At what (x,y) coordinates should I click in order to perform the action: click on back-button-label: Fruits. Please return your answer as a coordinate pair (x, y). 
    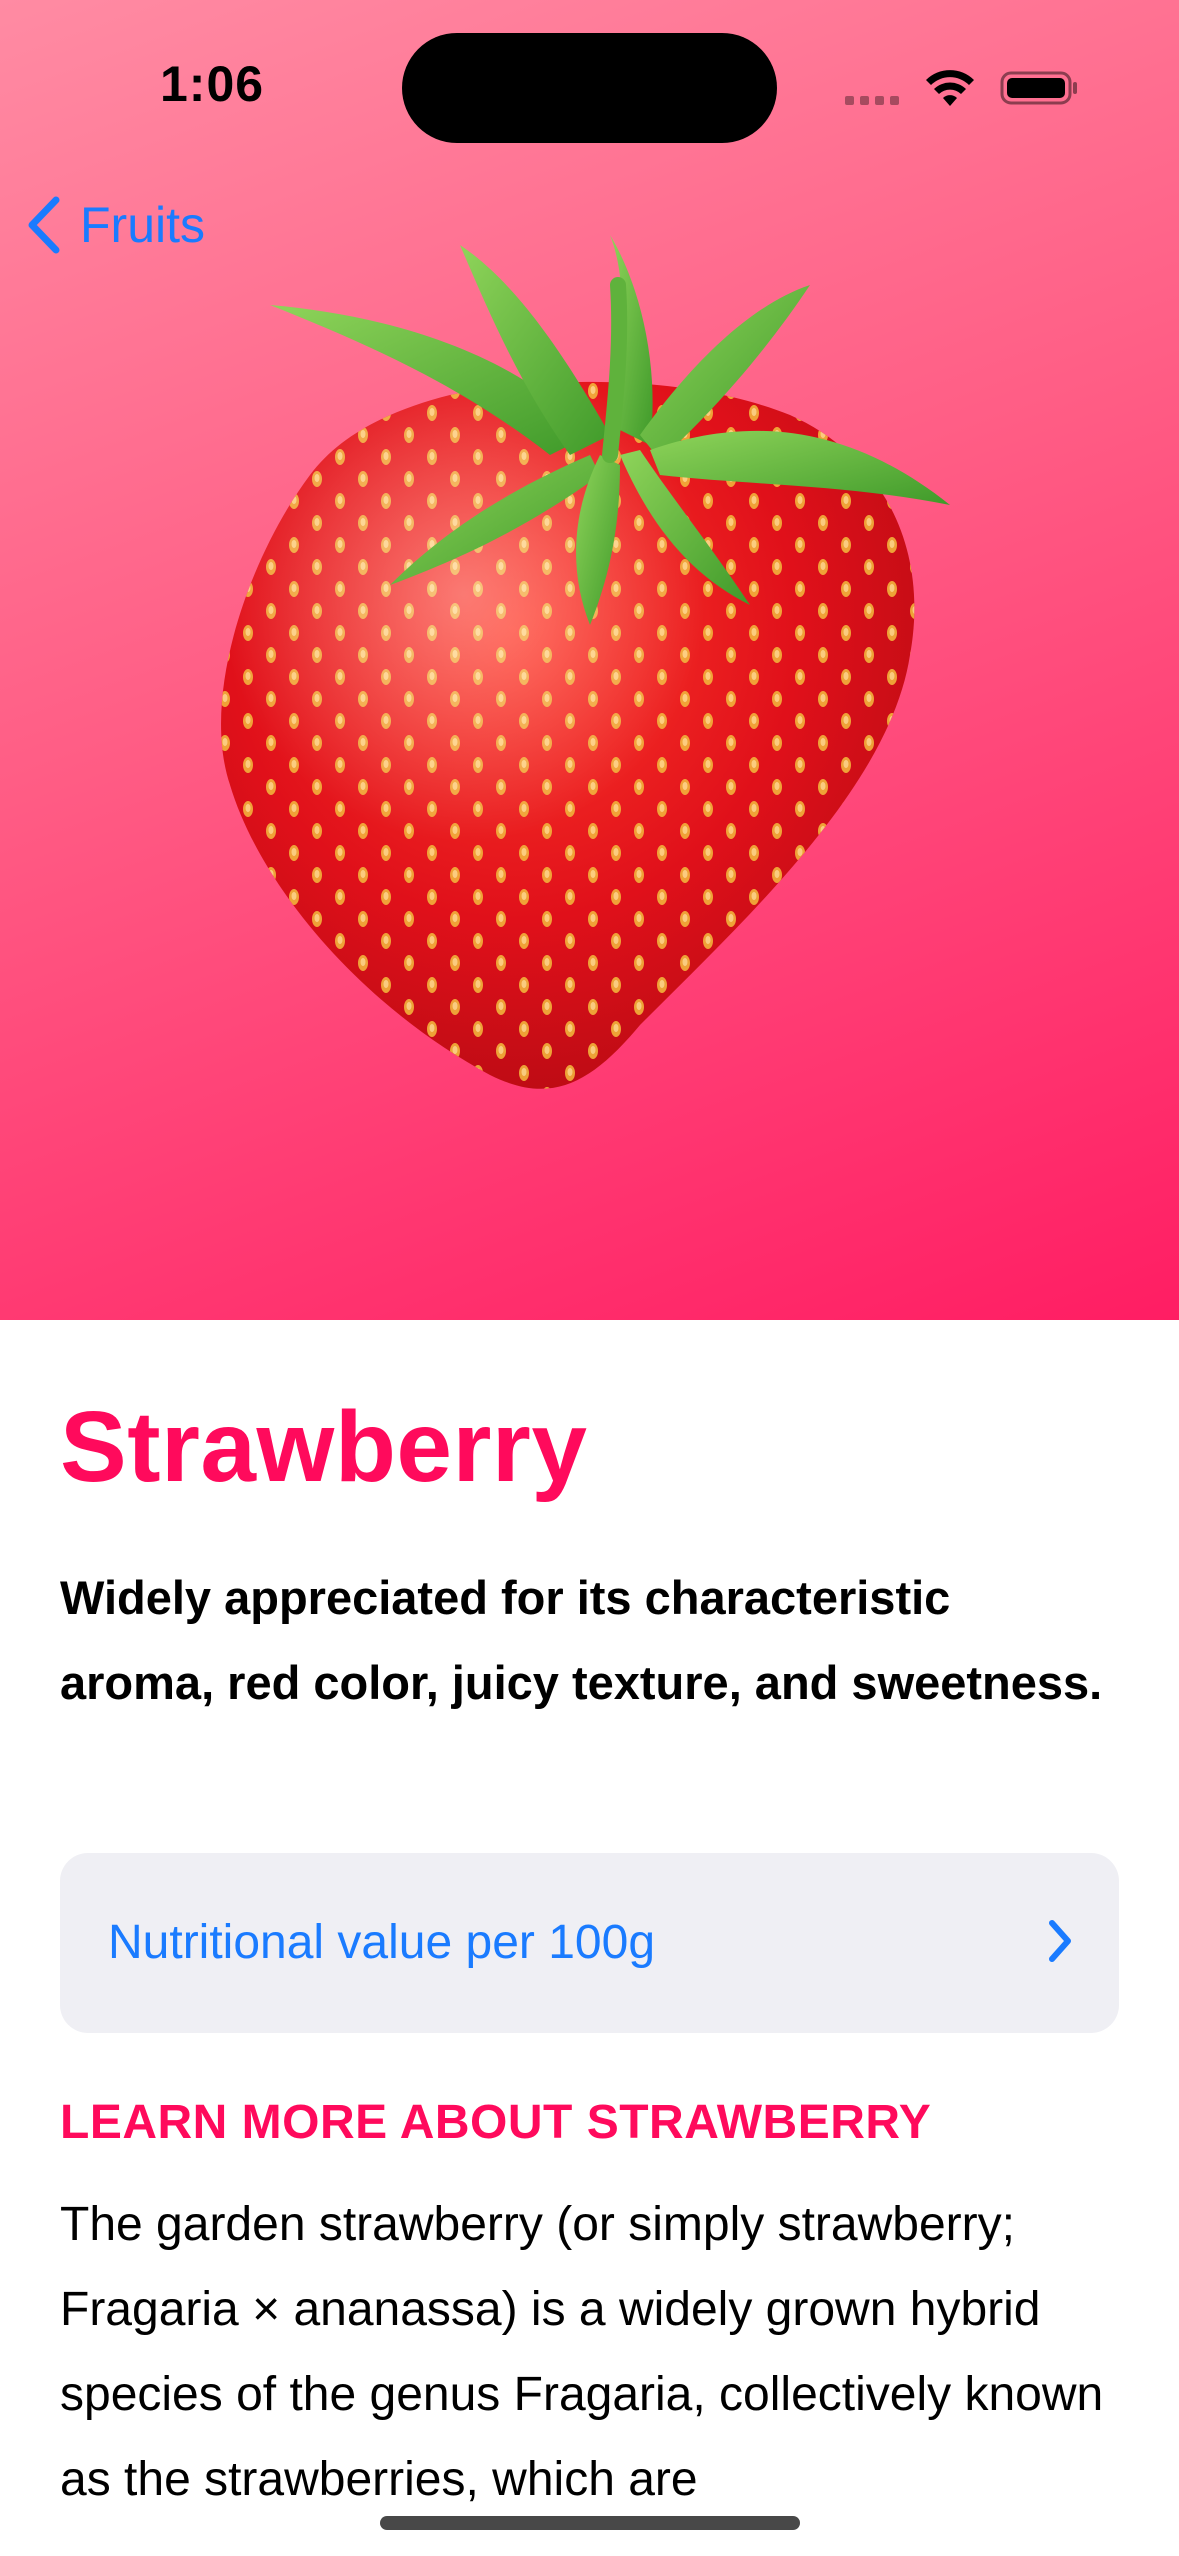
    Looking at the image, I should click on (142, 225).